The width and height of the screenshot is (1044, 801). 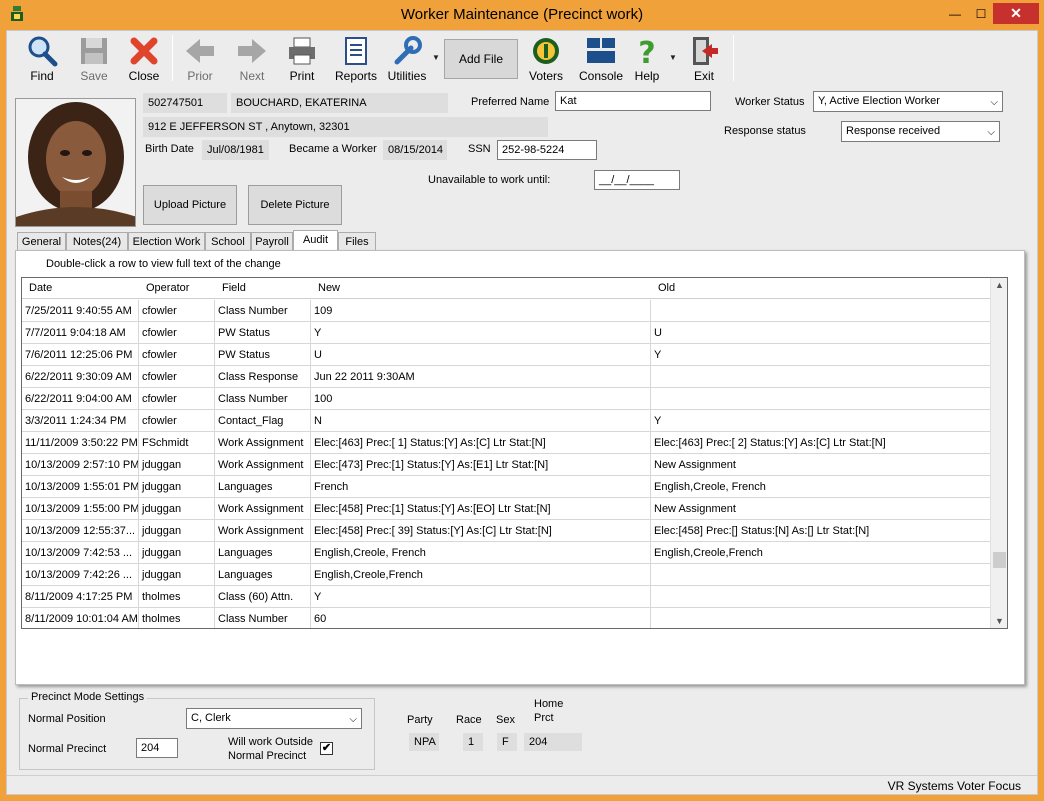 What do you see at coordinates (633, 101) in the screenshot?
I see `preferred-name-input: Kat` at bounding box center [633, 101].